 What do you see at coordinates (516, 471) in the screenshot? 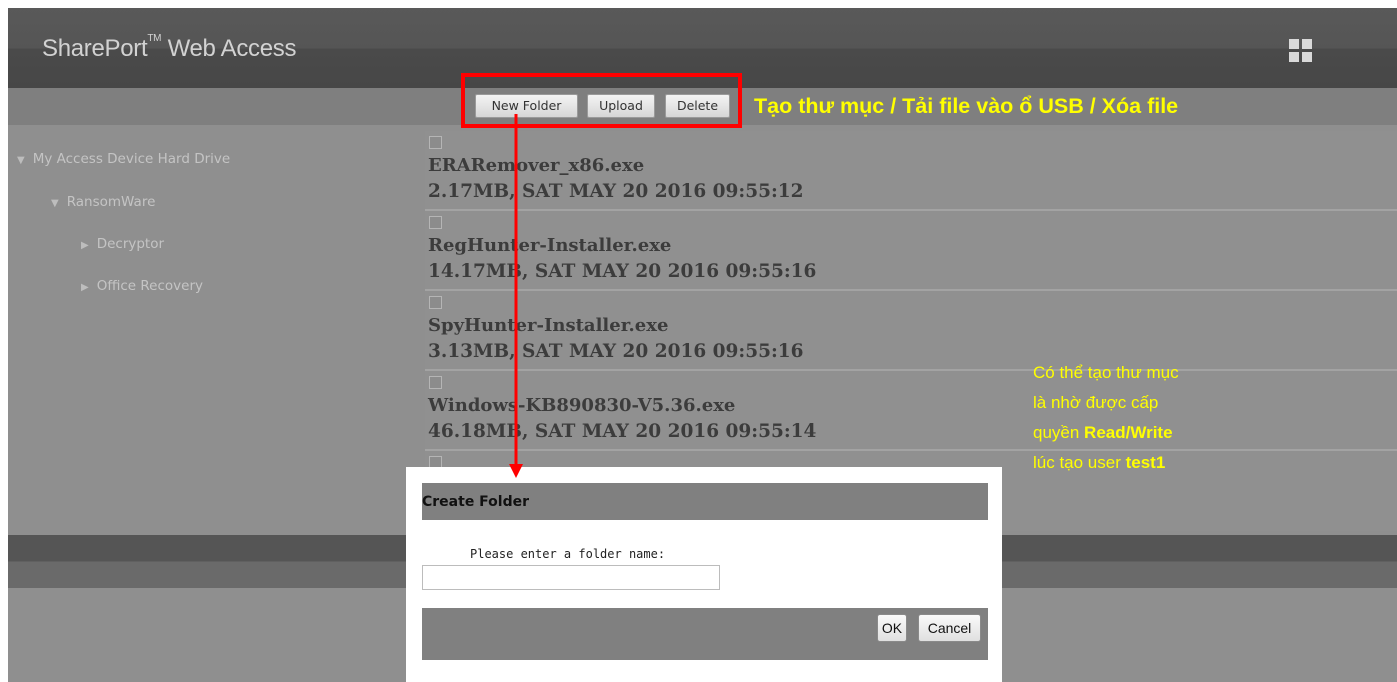
I see `arrow-head` at bounding box center [516, 471].